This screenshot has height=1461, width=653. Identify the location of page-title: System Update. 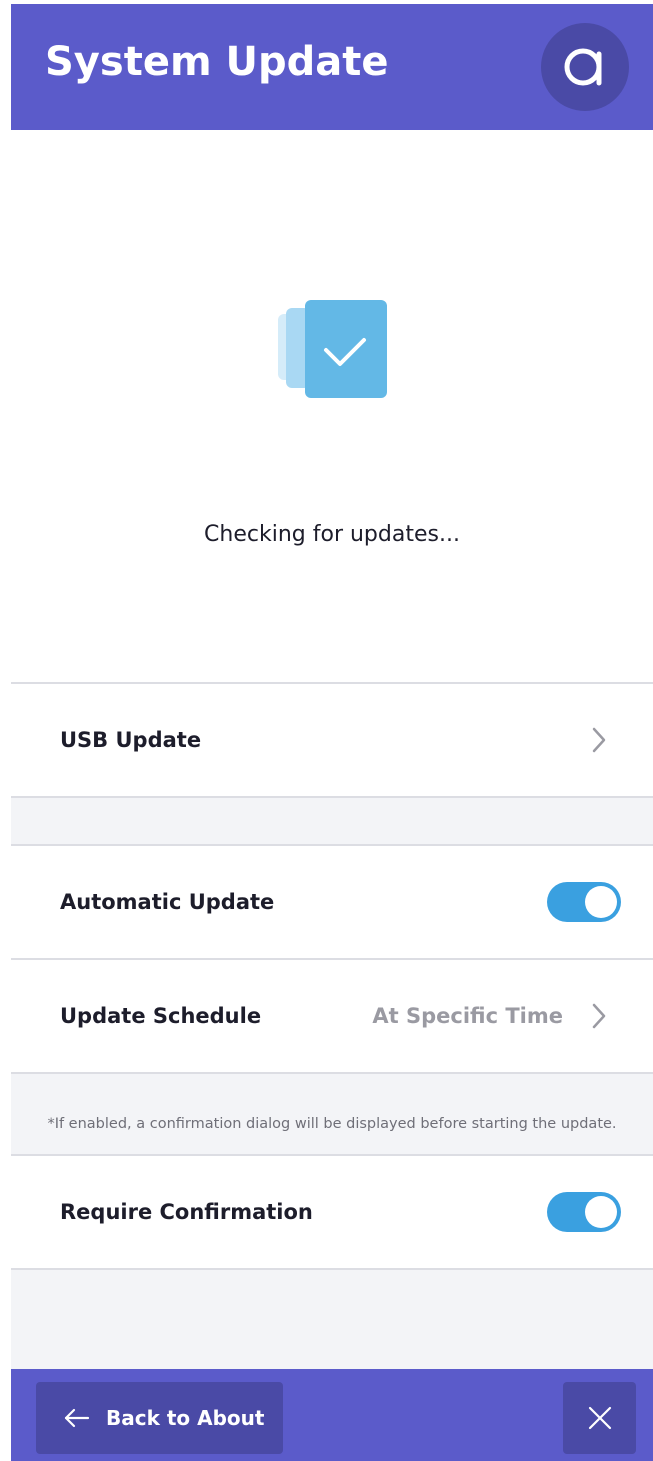
(217, 62).